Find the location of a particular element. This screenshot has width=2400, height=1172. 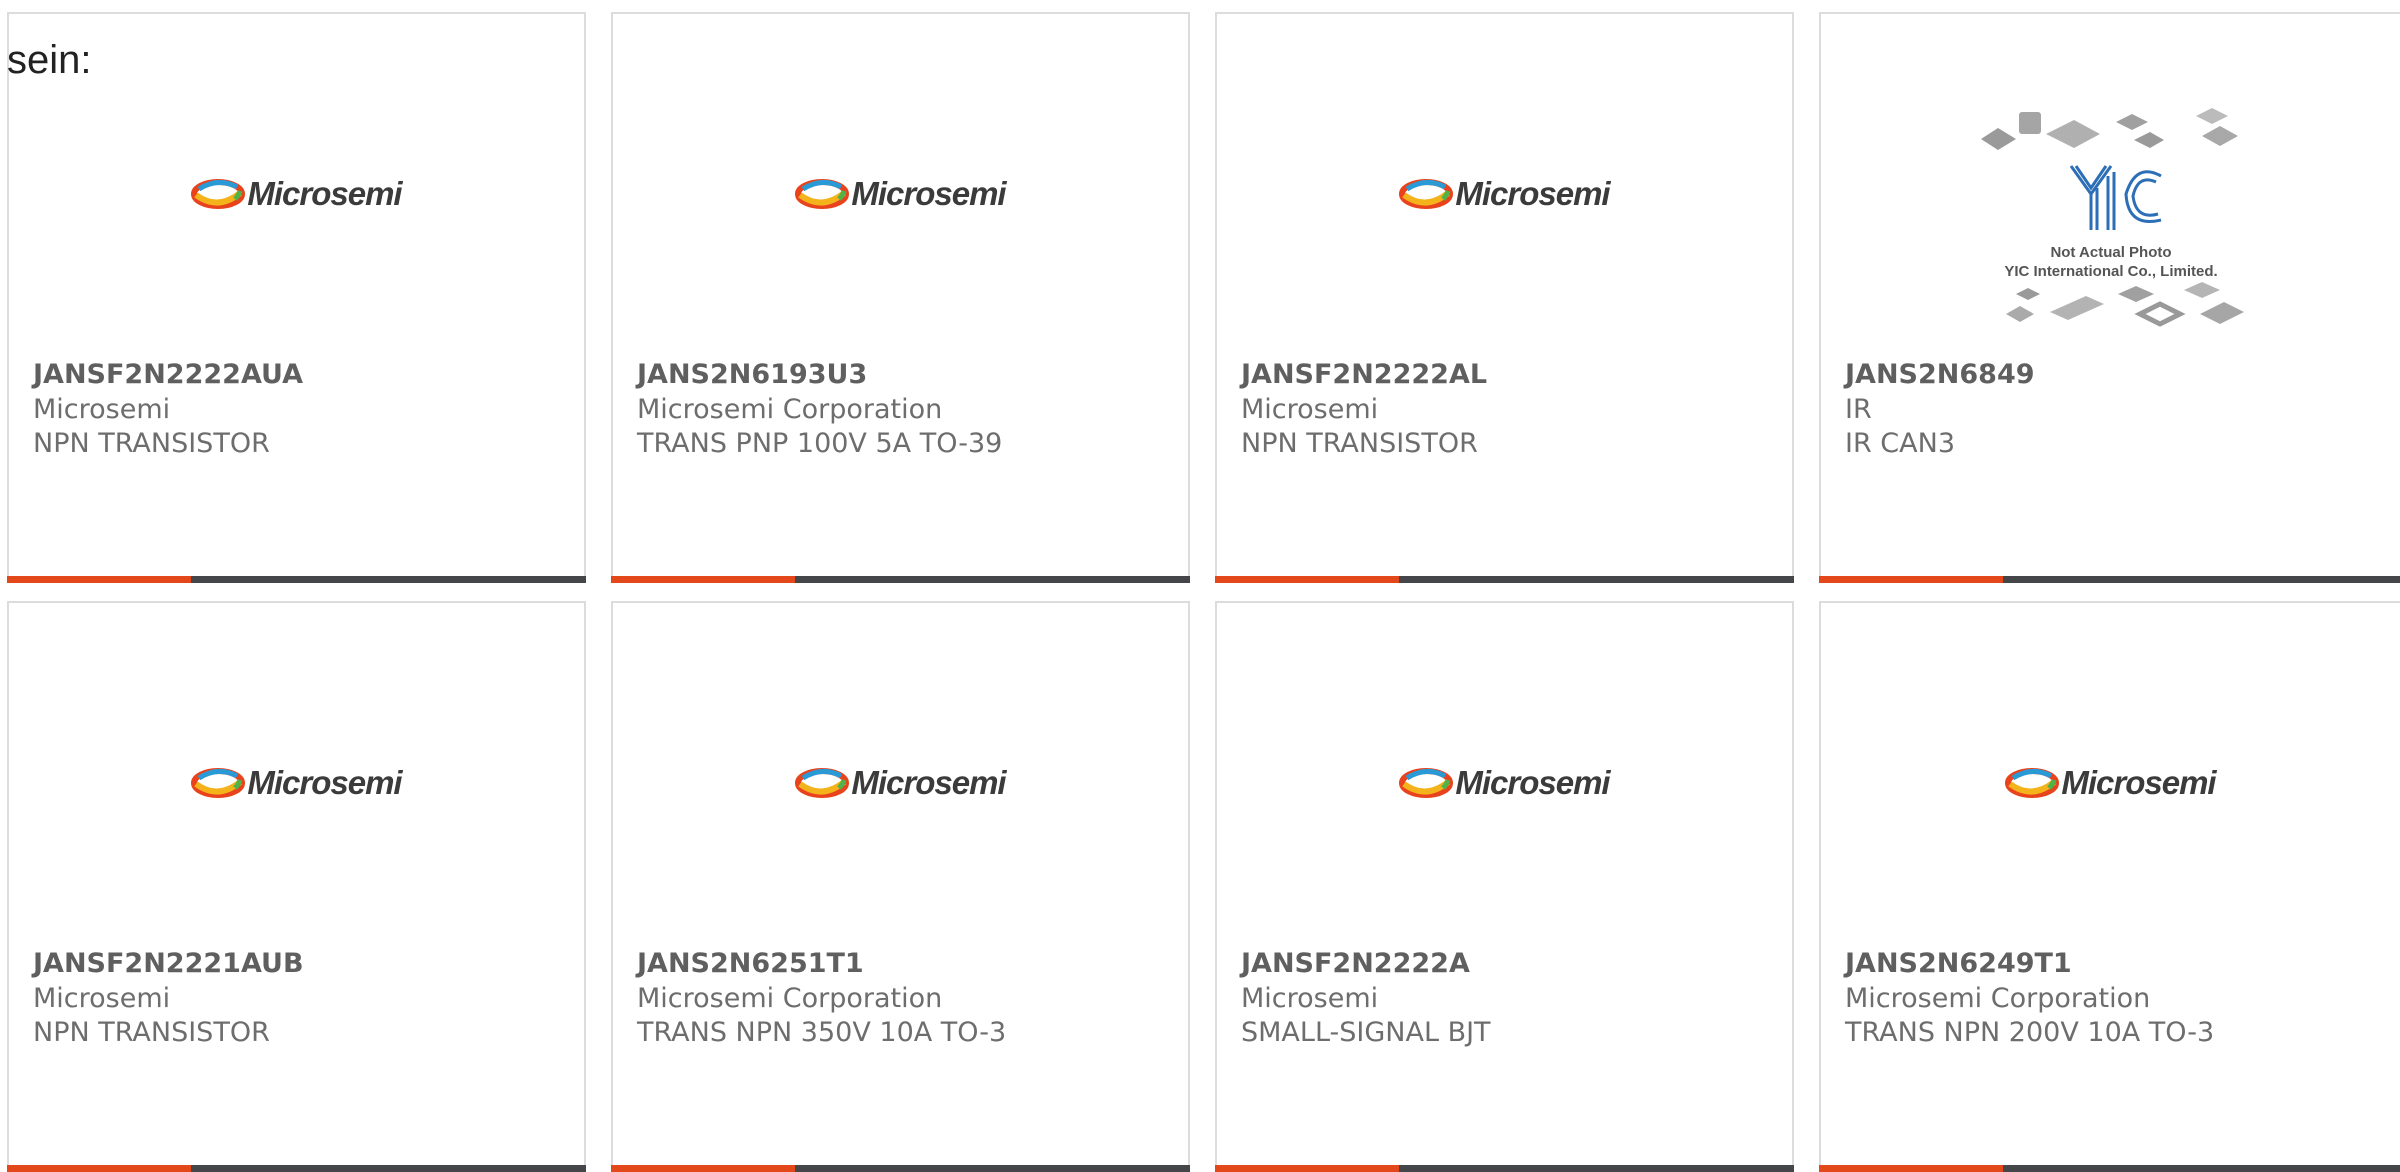

yic-mark-icon is located at coordinates (2115, 197).